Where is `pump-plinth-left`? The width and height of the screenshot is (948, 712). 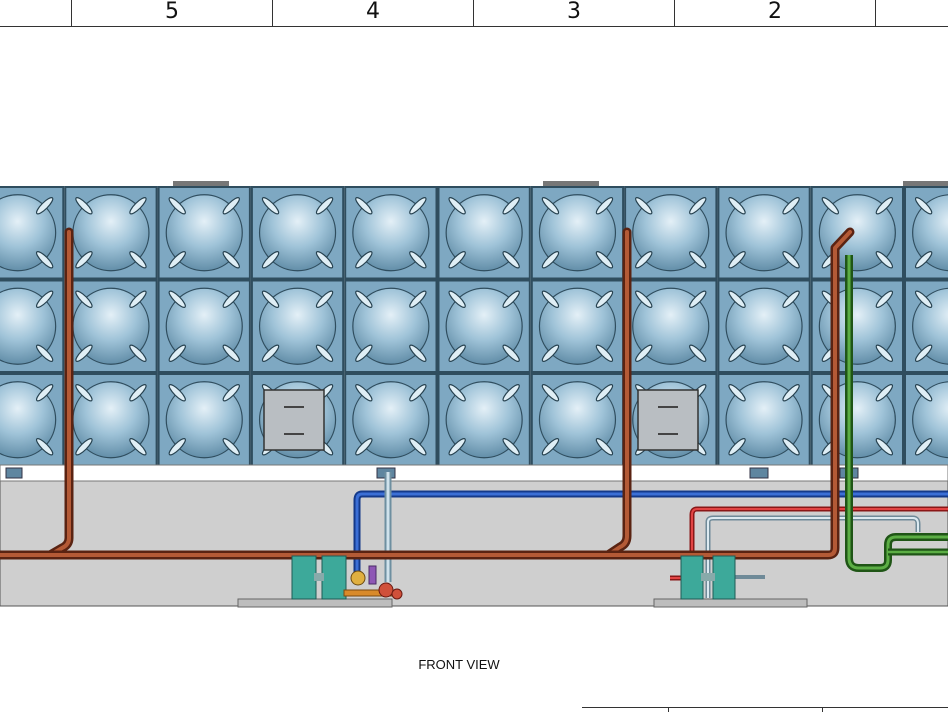 pump-plinth-left is located at coordinates (315, 603).